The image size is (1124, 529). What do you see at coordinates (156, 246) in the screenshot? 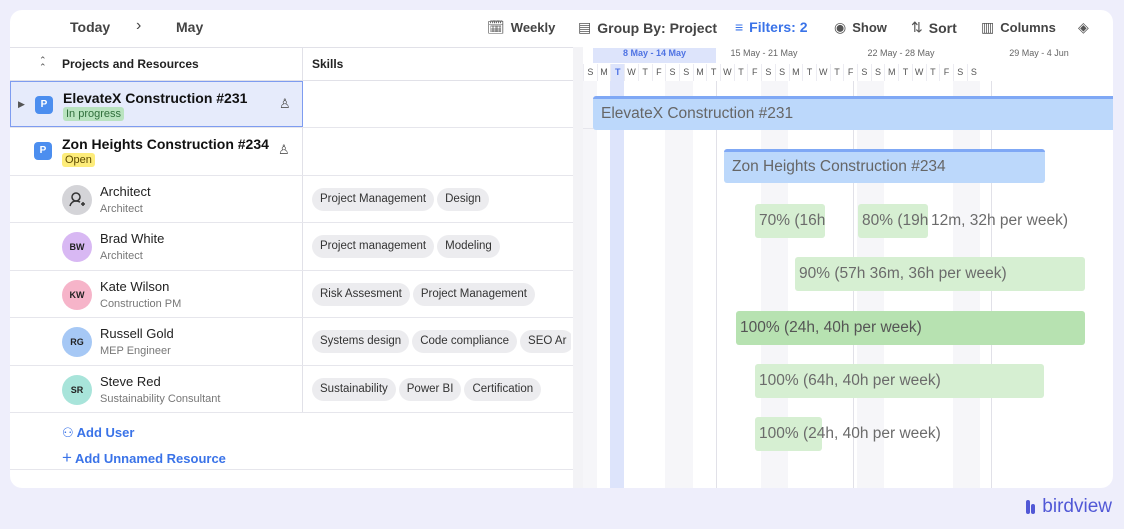
I see `resource-cell: BW Brad White Architect` at bounding box center [156, 246].